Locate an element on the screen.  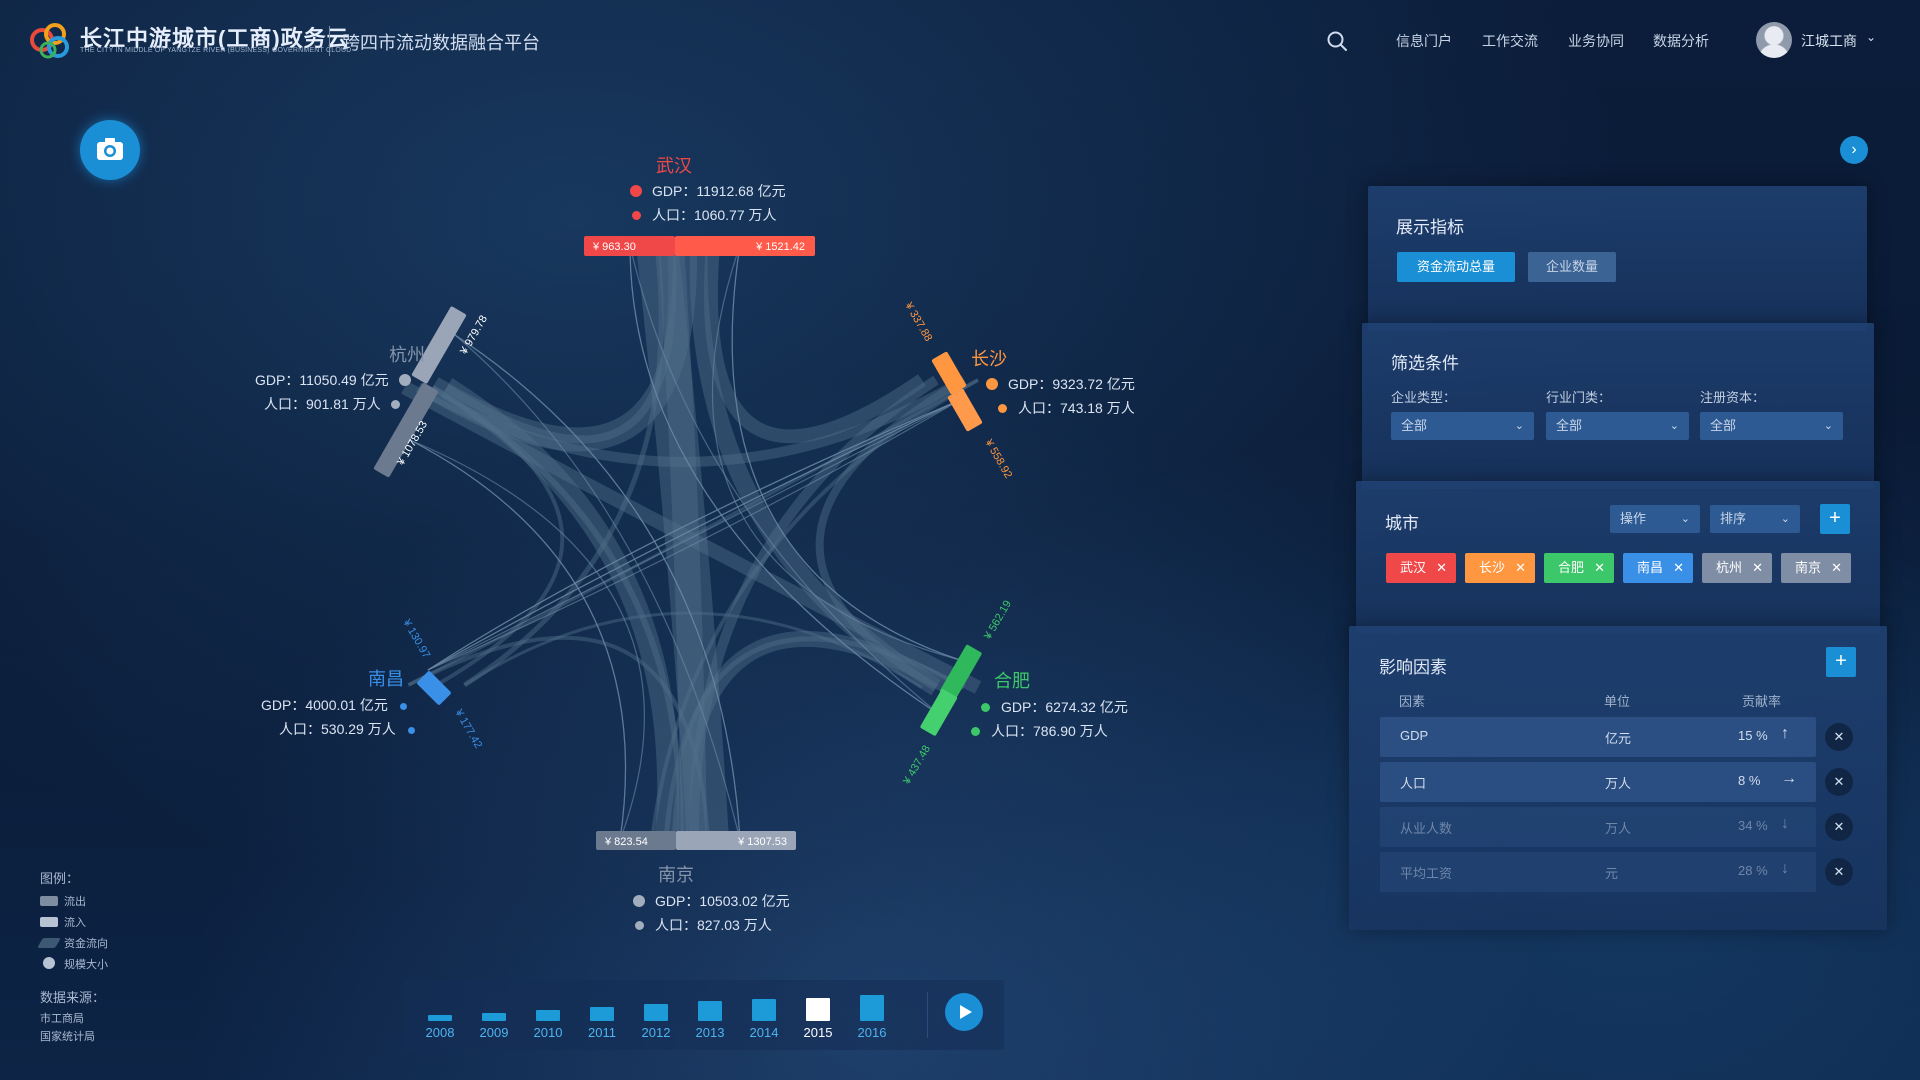
year-label: 2016 is located at coordinates (872, 1032).